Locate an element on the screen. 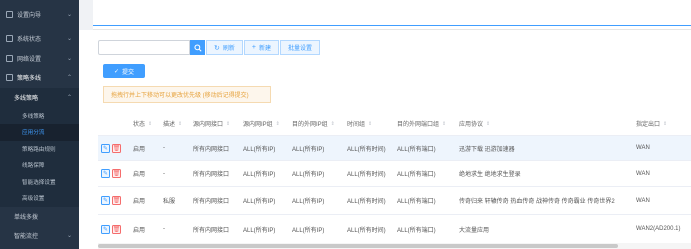 This screenshot has width=691, height=249. sidebar-item-label: 网络设置 is located at coordinates (29, 59).